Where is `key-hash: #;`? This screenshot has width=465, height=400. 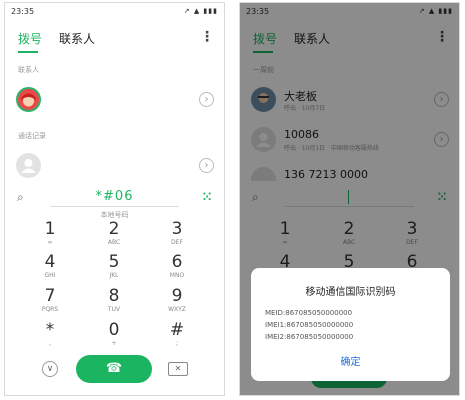 key-hash: #; is located at coordinates (177, 334).